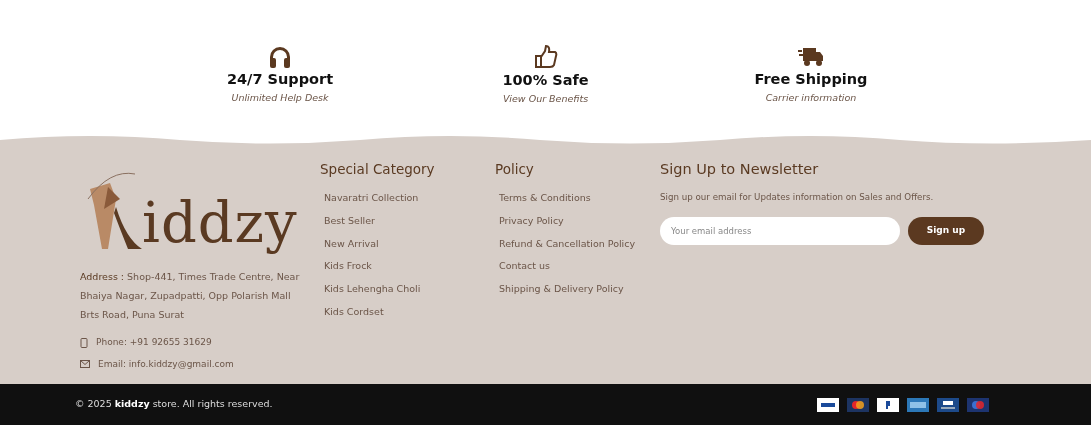  I want to click on copyright-text: © 2025 kiddzy store. All rights reserved., so click(174, 404).